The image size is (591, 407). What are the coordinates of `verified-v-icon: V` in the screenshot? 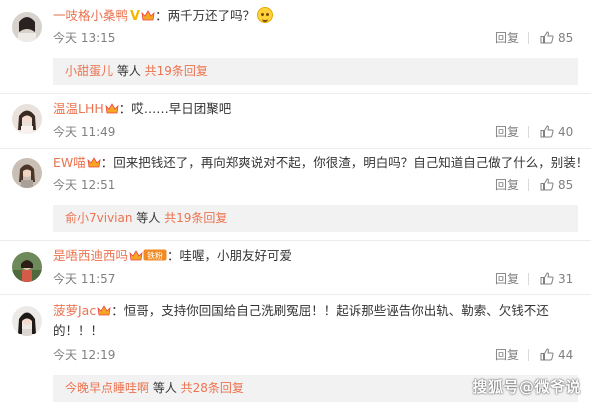 It's located at (135, 16).